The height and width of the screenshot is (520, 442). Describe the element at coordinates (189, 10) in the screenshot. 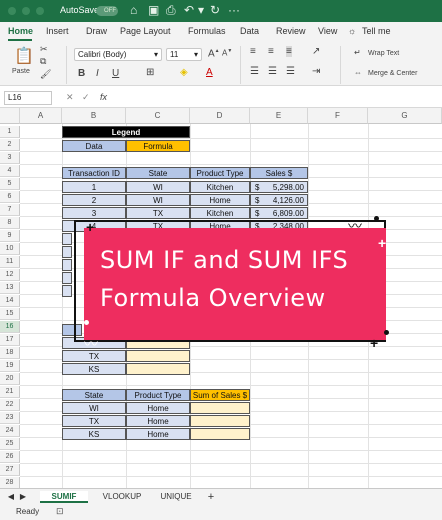

I see `undo-icon: ↶` at that location.